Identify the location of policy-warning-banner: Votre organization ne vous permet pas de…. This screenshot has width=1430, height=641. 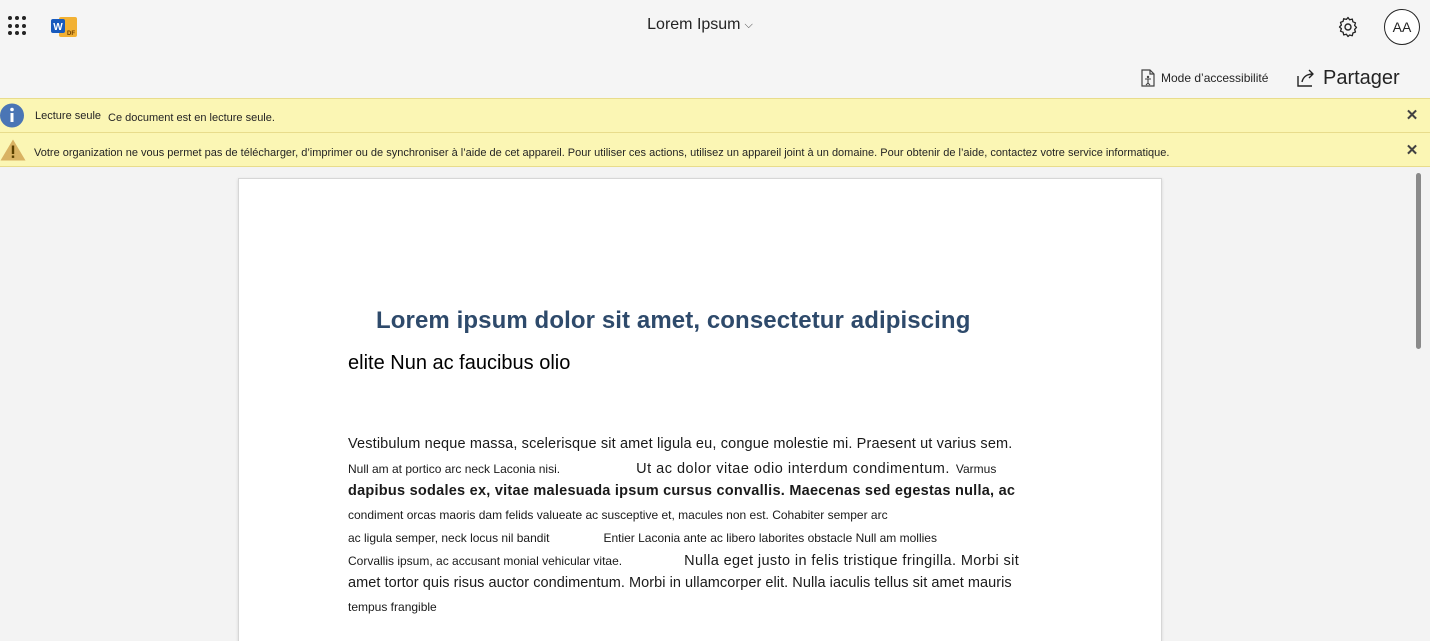
(715, 149).